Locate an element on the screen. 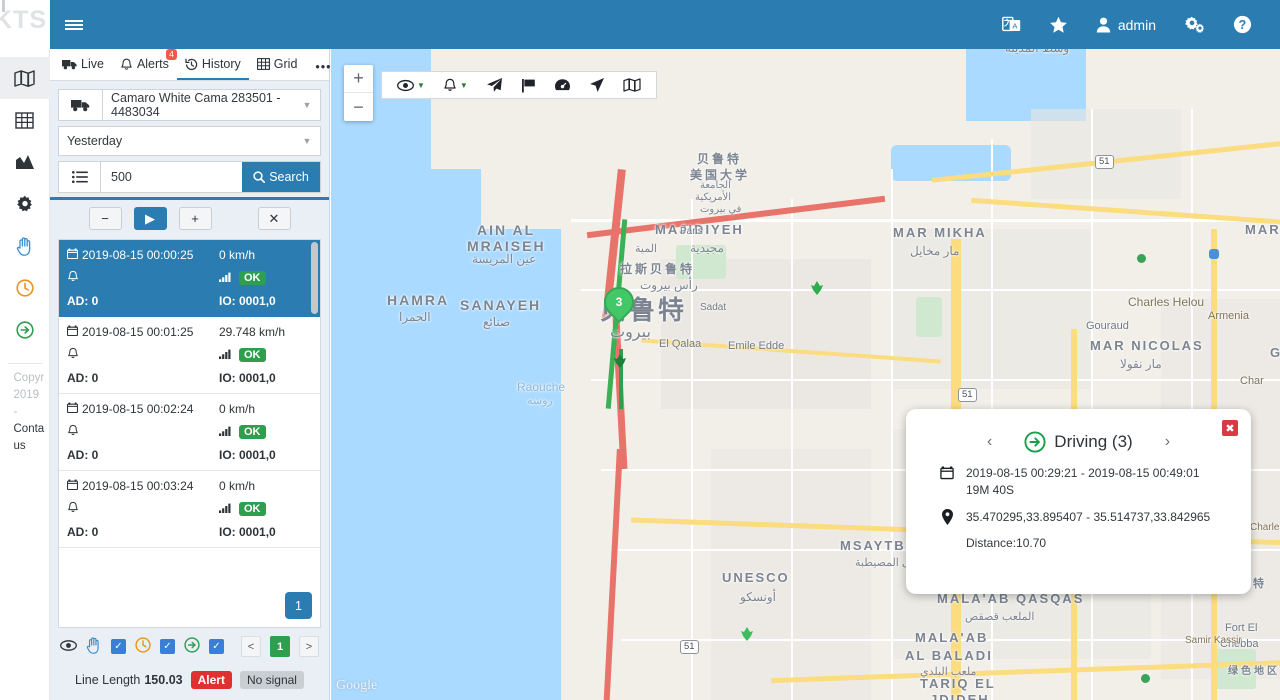 The height and width of the screenshot is (700, 1280). hamburger-icon is located at coordinates (74, 24).